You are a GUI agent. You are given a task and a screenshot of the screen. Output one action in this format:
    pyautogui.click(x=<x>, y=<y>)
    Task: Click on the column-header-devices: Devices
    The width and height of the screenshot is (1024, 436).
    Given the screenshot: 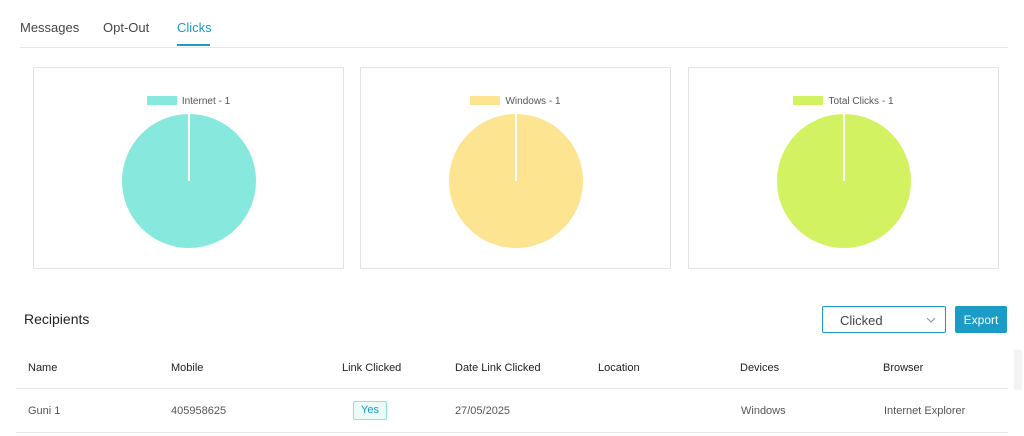 What is the action you would take?
    pyautogui.click(x=759, y=368)
    